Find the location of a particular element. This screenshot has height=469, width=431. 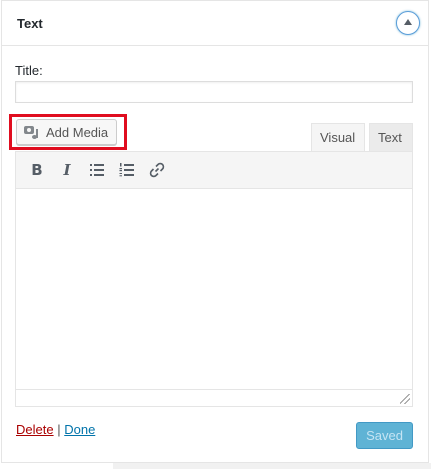

italic-button: I is located at coordinates (67, 170).